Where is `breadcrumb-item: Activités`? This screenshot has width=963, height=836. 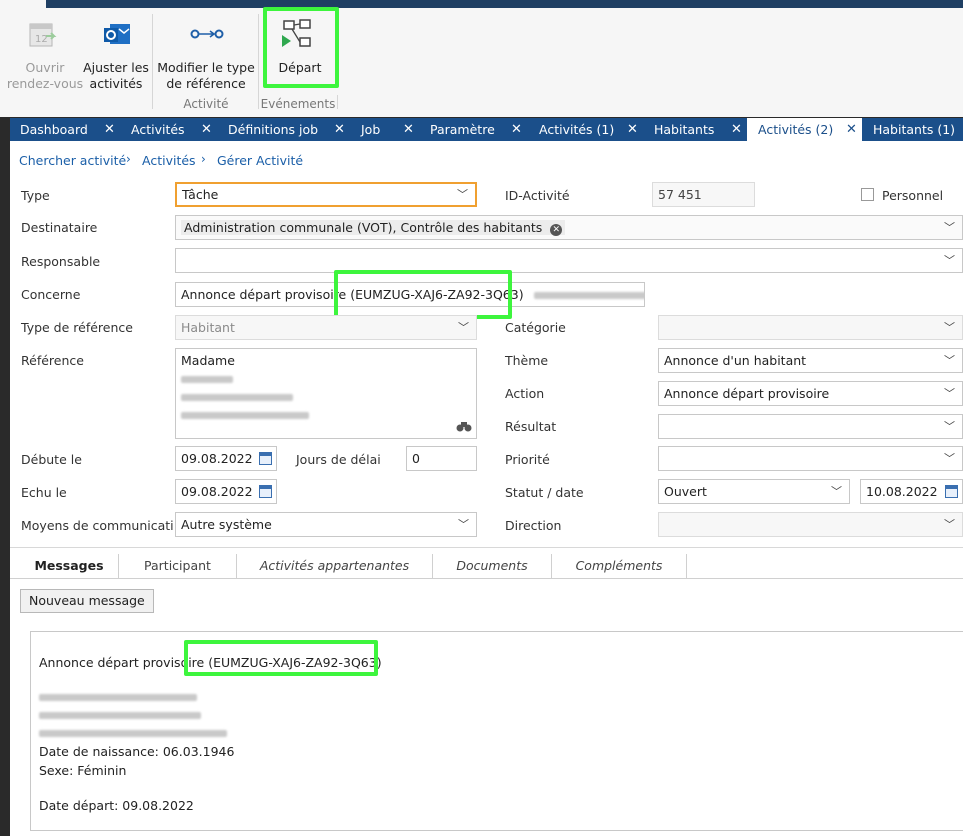 breadcrumb-item: Activités is located at coordinates (169, 160).